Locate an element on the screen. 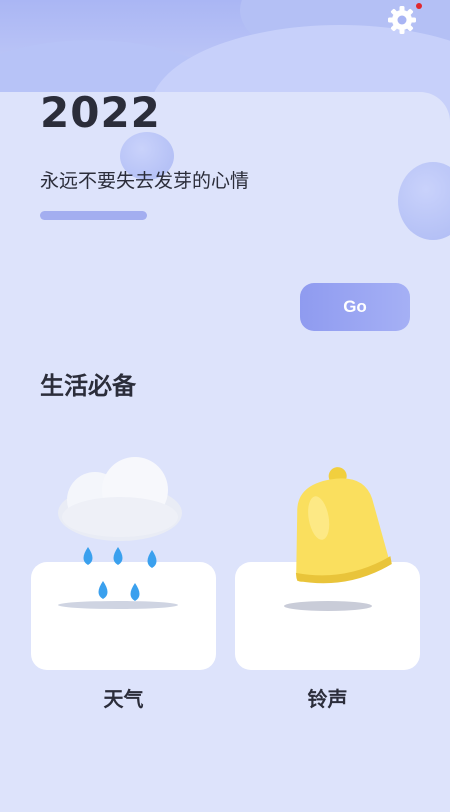 This screenshot has height=812, width=450. bell-icon is located at coordinates (338, 539).